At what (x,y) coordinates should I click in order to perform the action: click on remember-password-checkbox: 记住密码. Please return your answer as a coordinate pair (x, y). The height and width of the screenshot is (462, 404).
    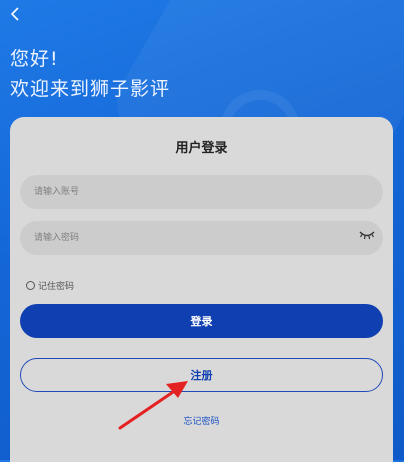
    Looking at the image, I should click on (50, 285).